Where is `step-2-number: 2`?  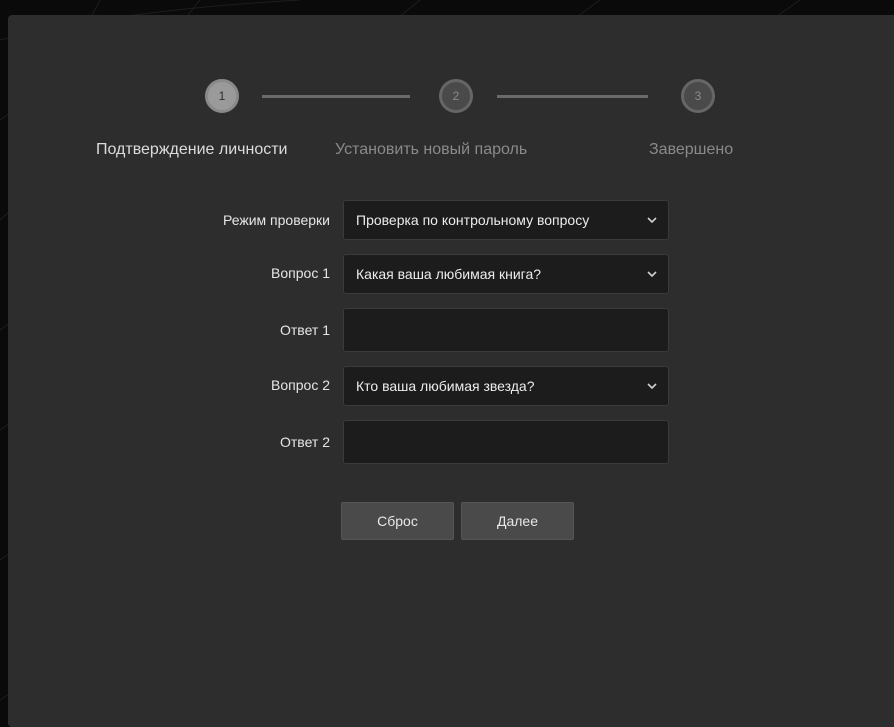 step-2-number: 2 is located at coordinates (456, 96).